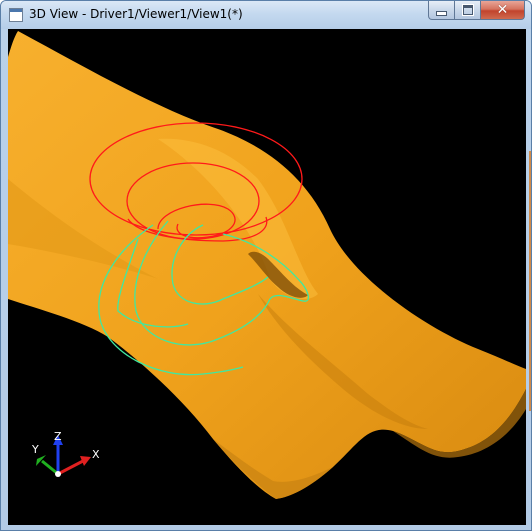 This screenshot has width=532, height=531. Describe the element at coordinates (35, 449) in the screenshot. I see `y-axis-label: Y` at that location.